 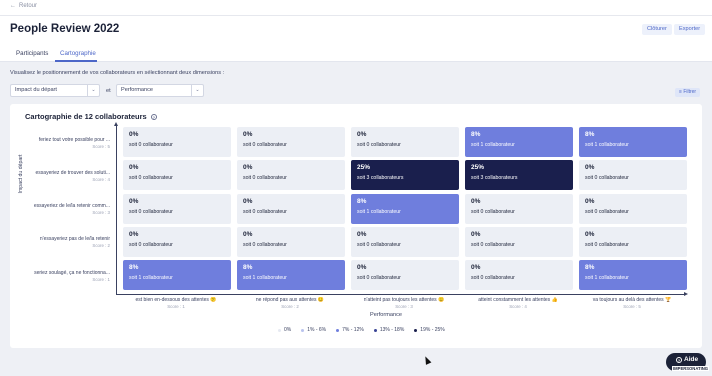 I want to click on conjunction-label: et, so click(x=108, y=91).